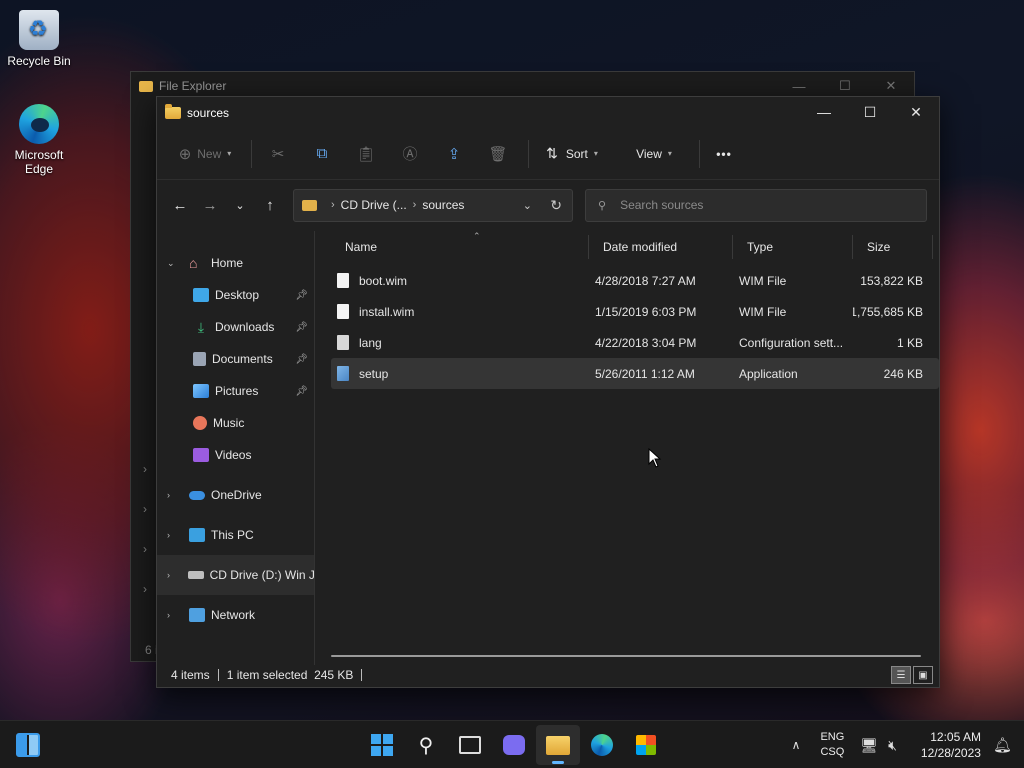 Image resolution: width=1024 pixels, height=768 pixels. I want to click on sort-button: ⇅ Sort ▾, so click(572, 154).